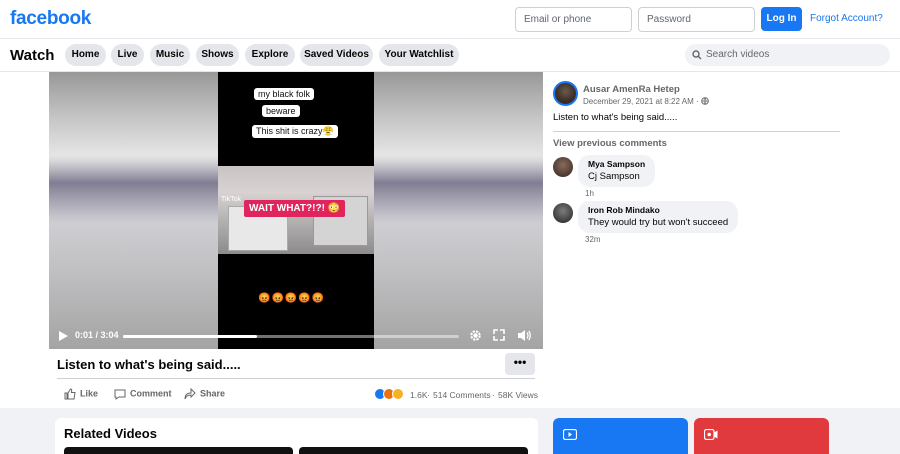  I want to click on progress-bar, so click(291, 336).